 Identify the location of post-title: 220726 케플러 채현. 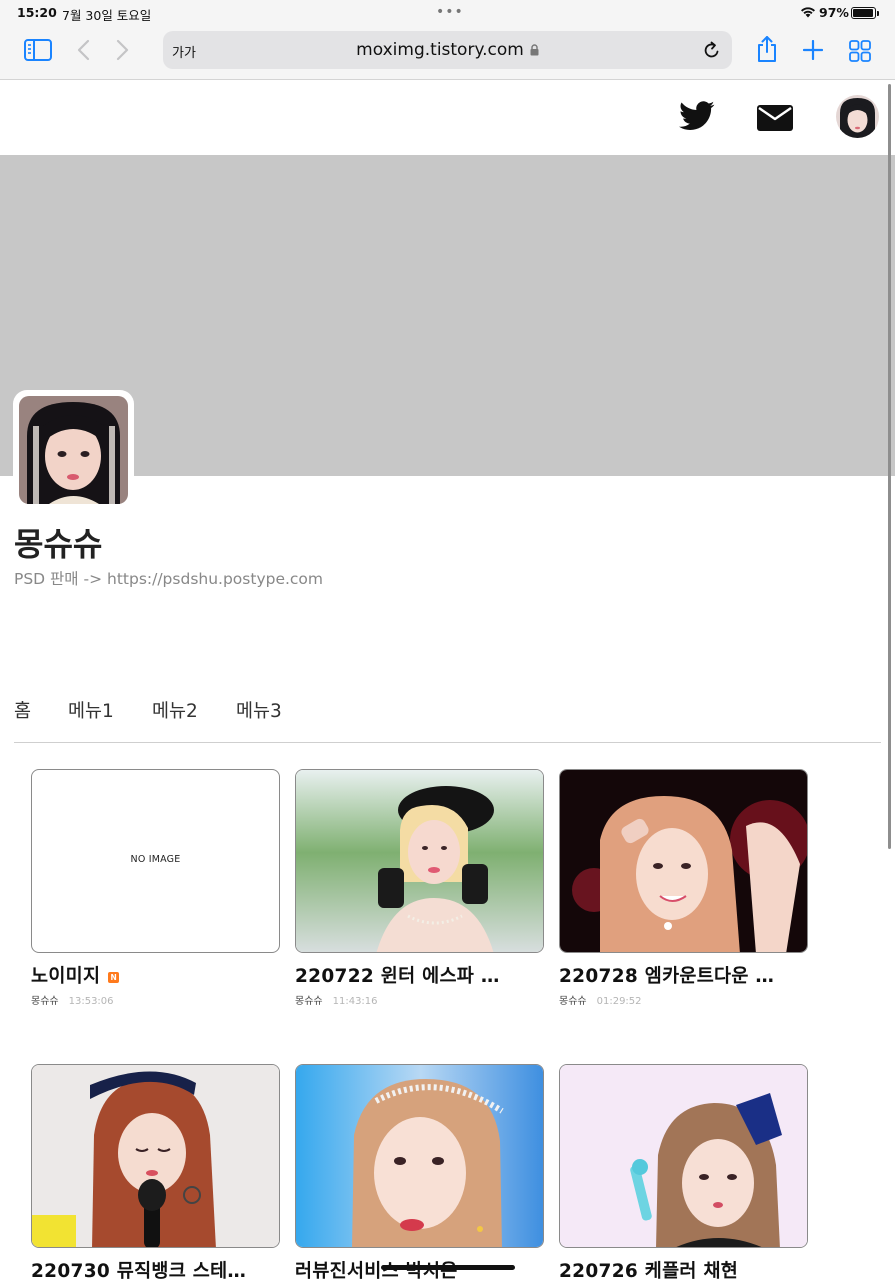
(648, 1268).